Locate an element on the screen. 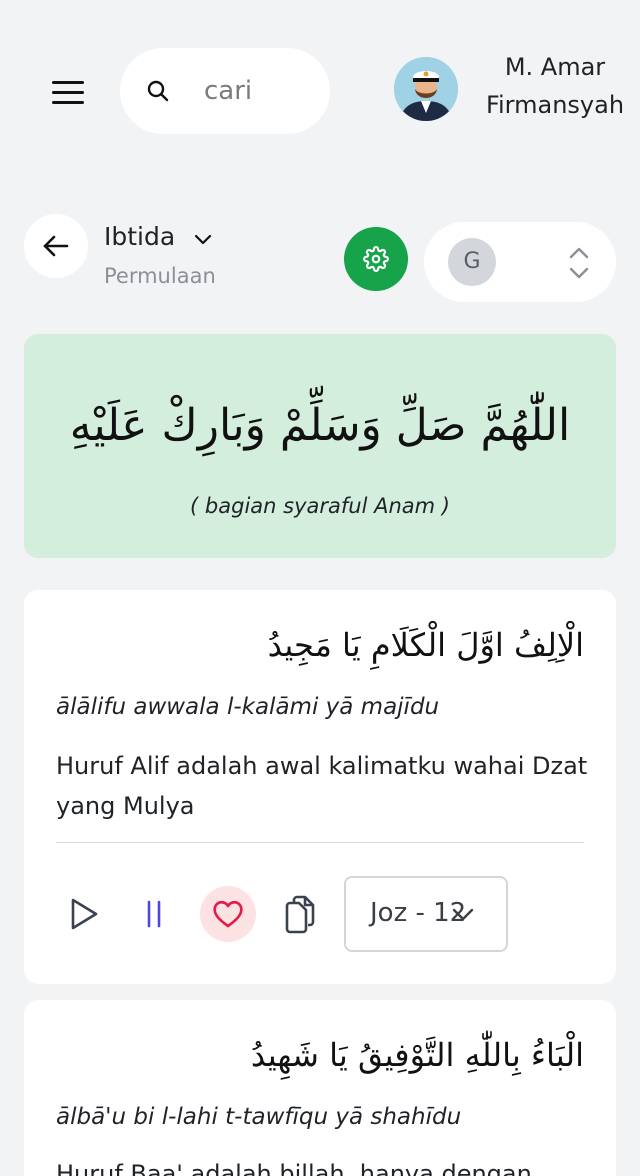 The width and height of the screenshot is (640, 1176). play-icon is located at coordinates (84, 914).